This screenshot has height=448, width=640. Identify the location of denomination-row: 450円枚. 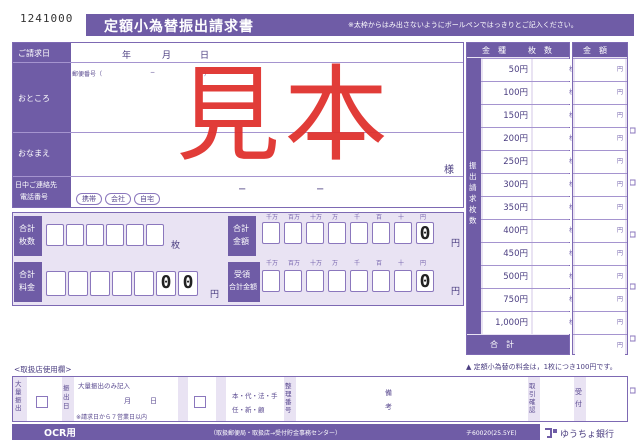
(529, 253).